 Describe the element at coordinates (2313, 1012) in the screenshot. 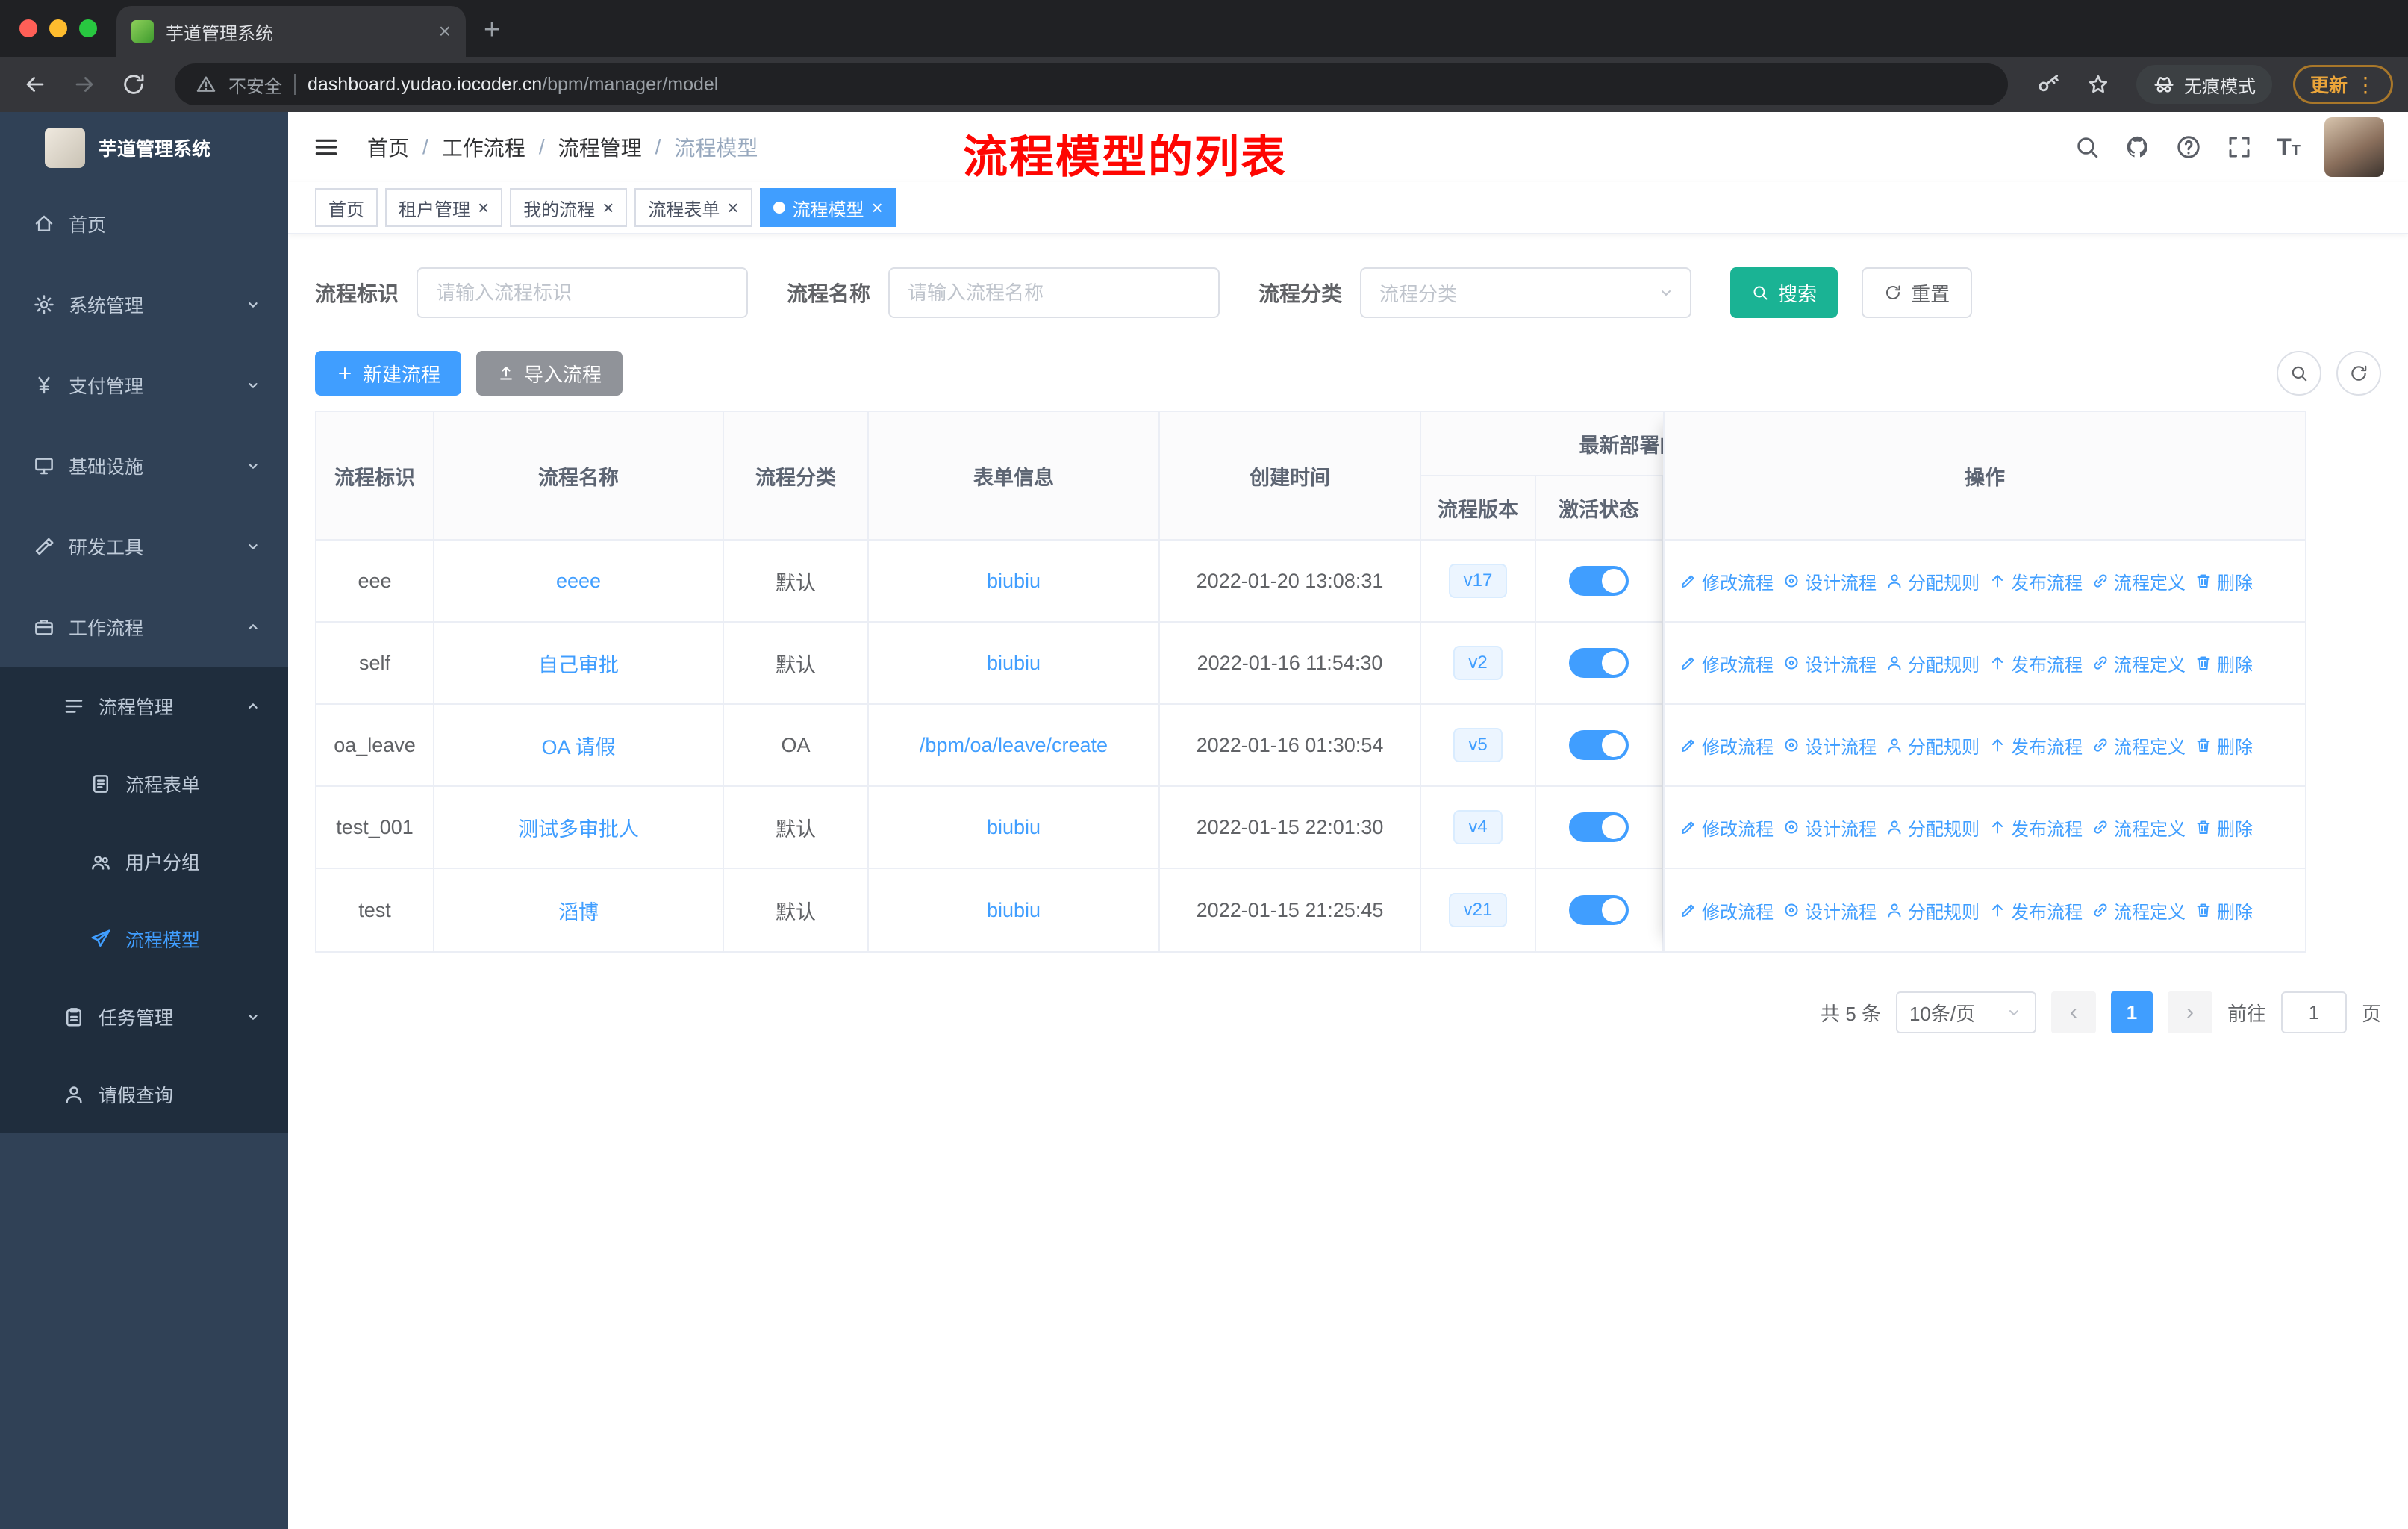

I see `goto-page-input` at that location.